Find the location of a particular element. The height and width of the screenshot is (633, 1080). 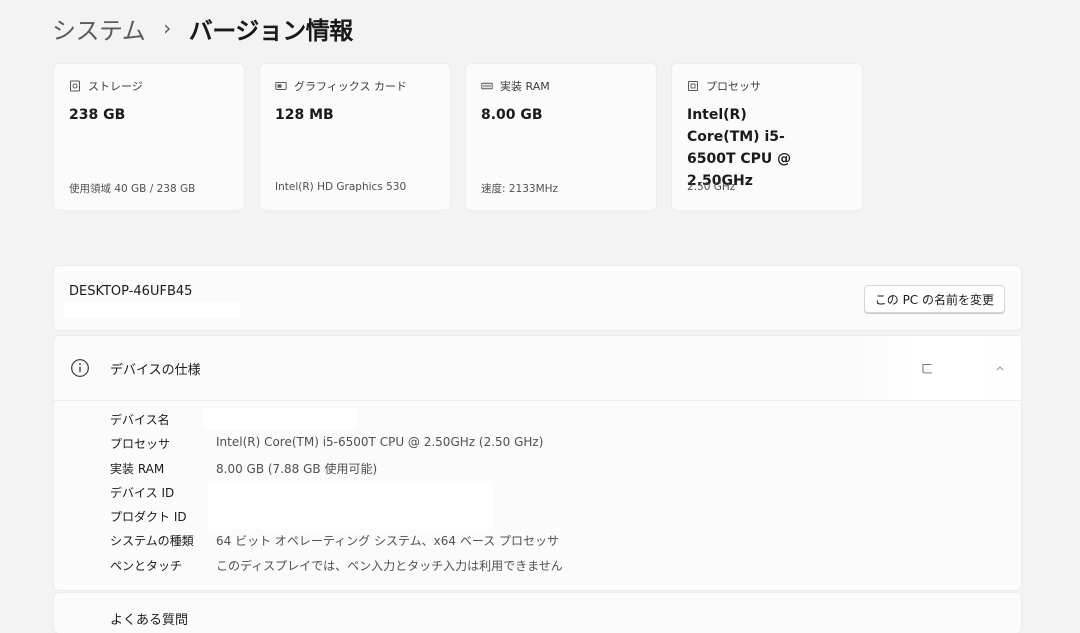

copy-button: ㄈ is located at coordinates (927, 368).